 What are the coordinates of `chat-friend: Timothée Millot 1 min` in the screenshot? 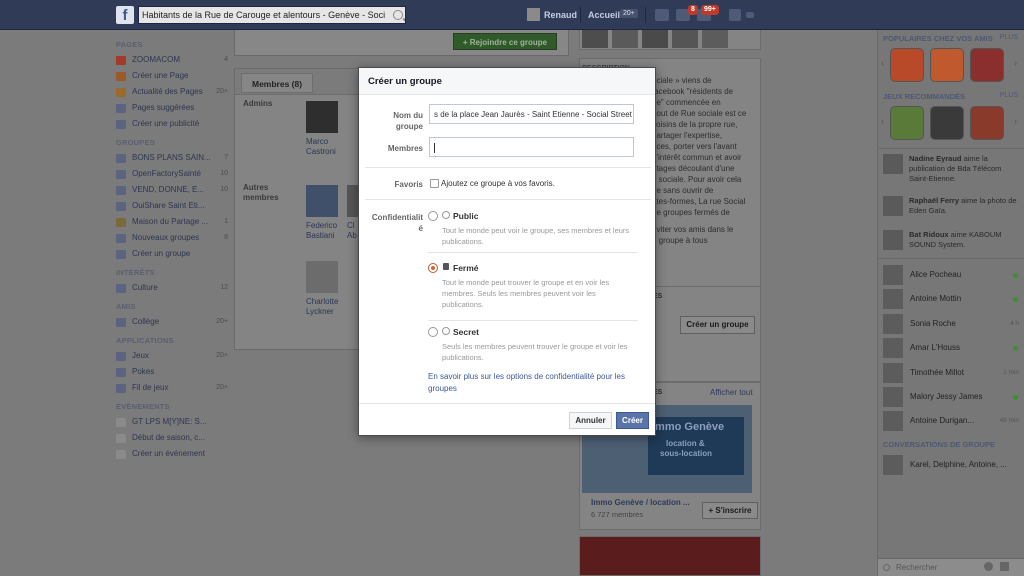 It's located at (952, 373).